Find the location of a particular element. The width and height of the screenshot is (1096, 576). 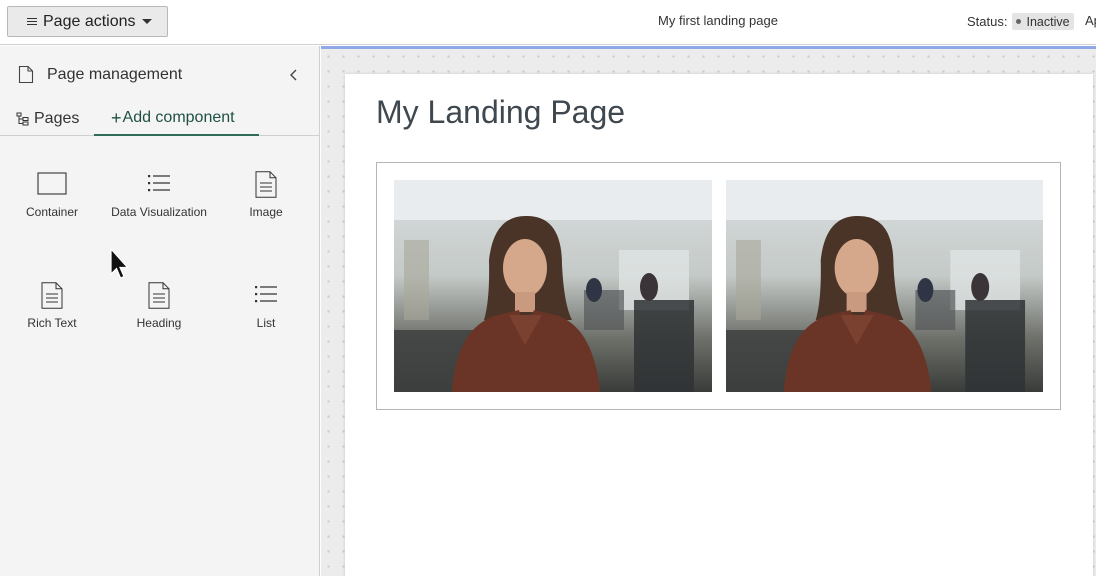

caret-down-icon is located at coordinates (146, 21).